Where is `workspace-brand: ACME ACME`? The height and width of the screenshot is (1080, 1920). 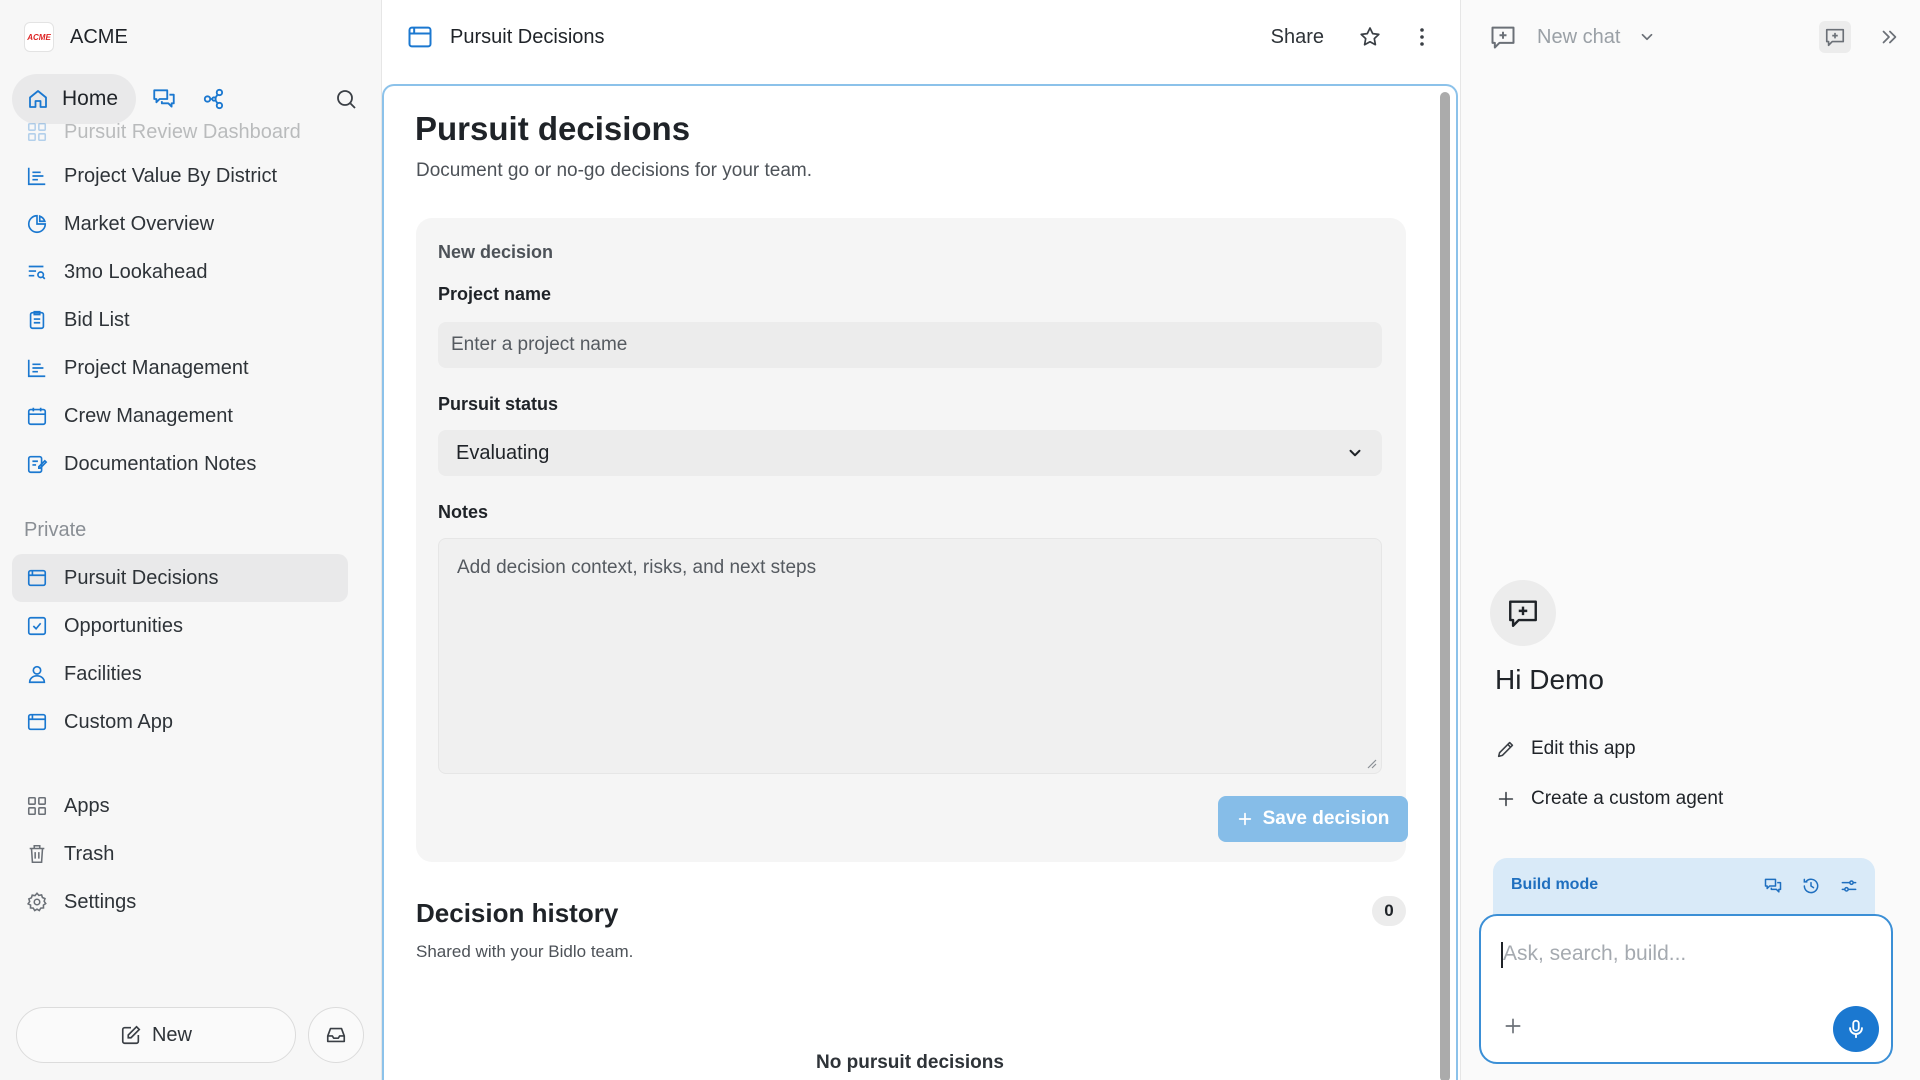
workspace-brand: ACME ACME is located at coordinates (76, 37).